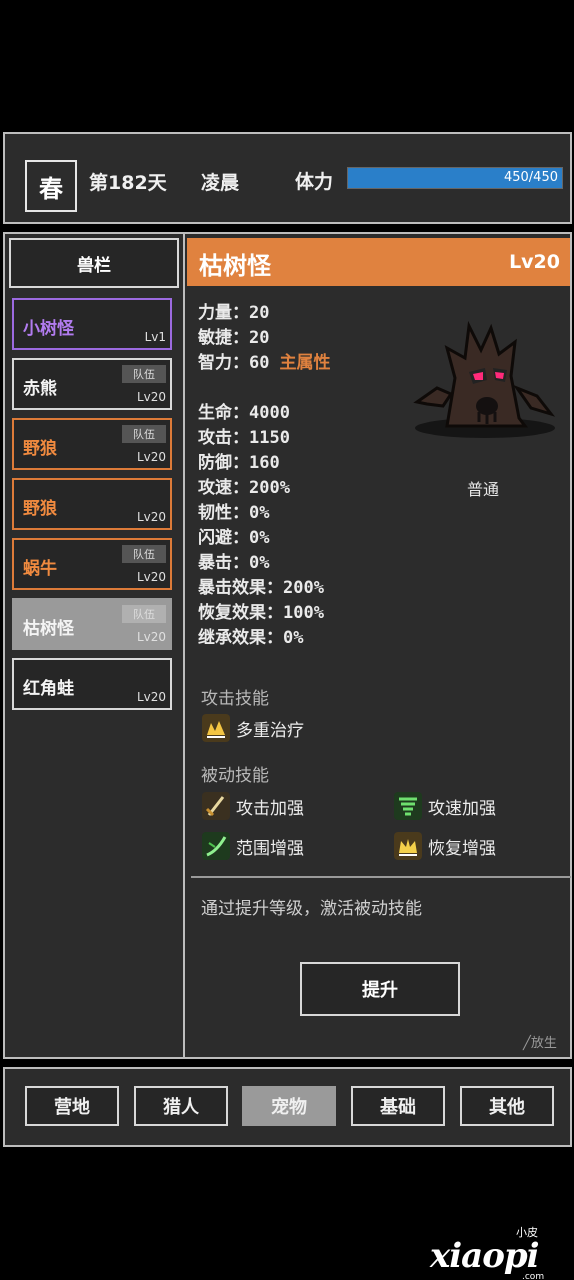  Describe the element at coordinates (235, 776) in the screenshot. I see `passive-skill-title: 被动技能` at that location.